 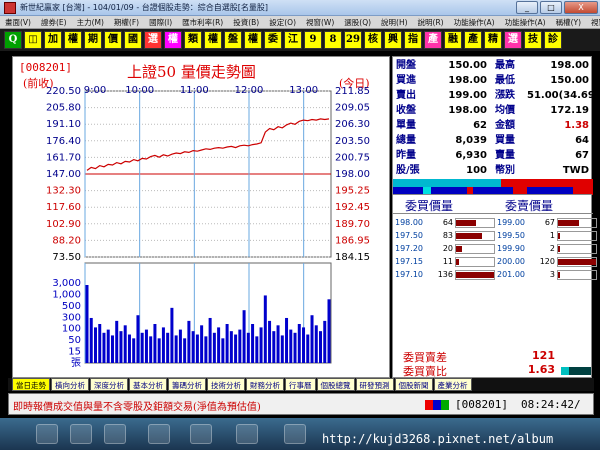 I want to click on toolbar-button: 診, so click(x=553, y=40).